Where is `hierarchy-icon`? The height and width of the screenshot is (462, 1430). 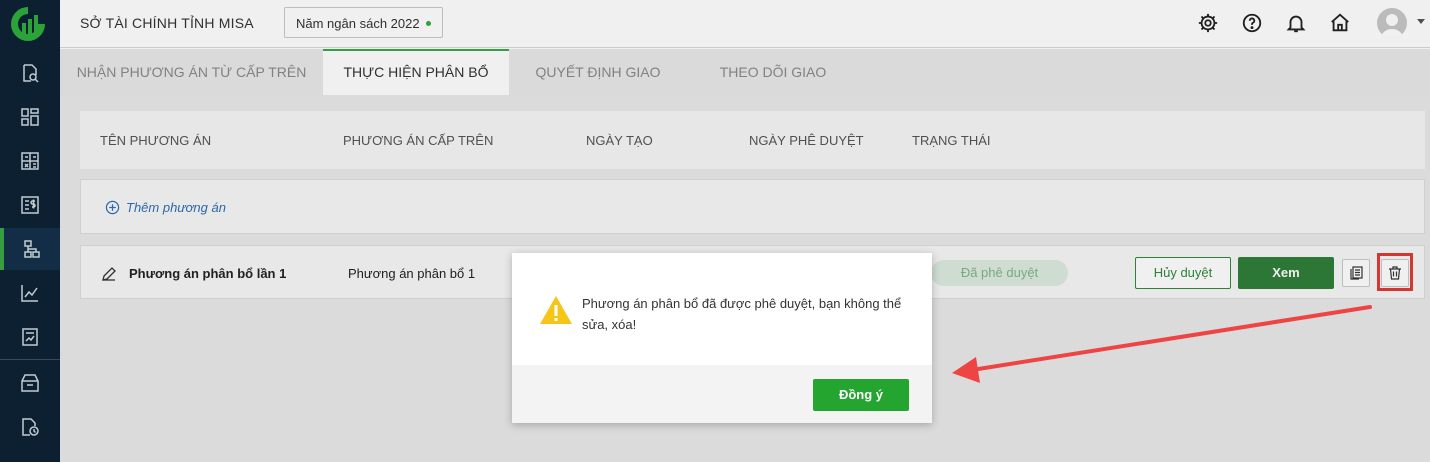 hierarchy-icon is located at coordinates (30, 249).